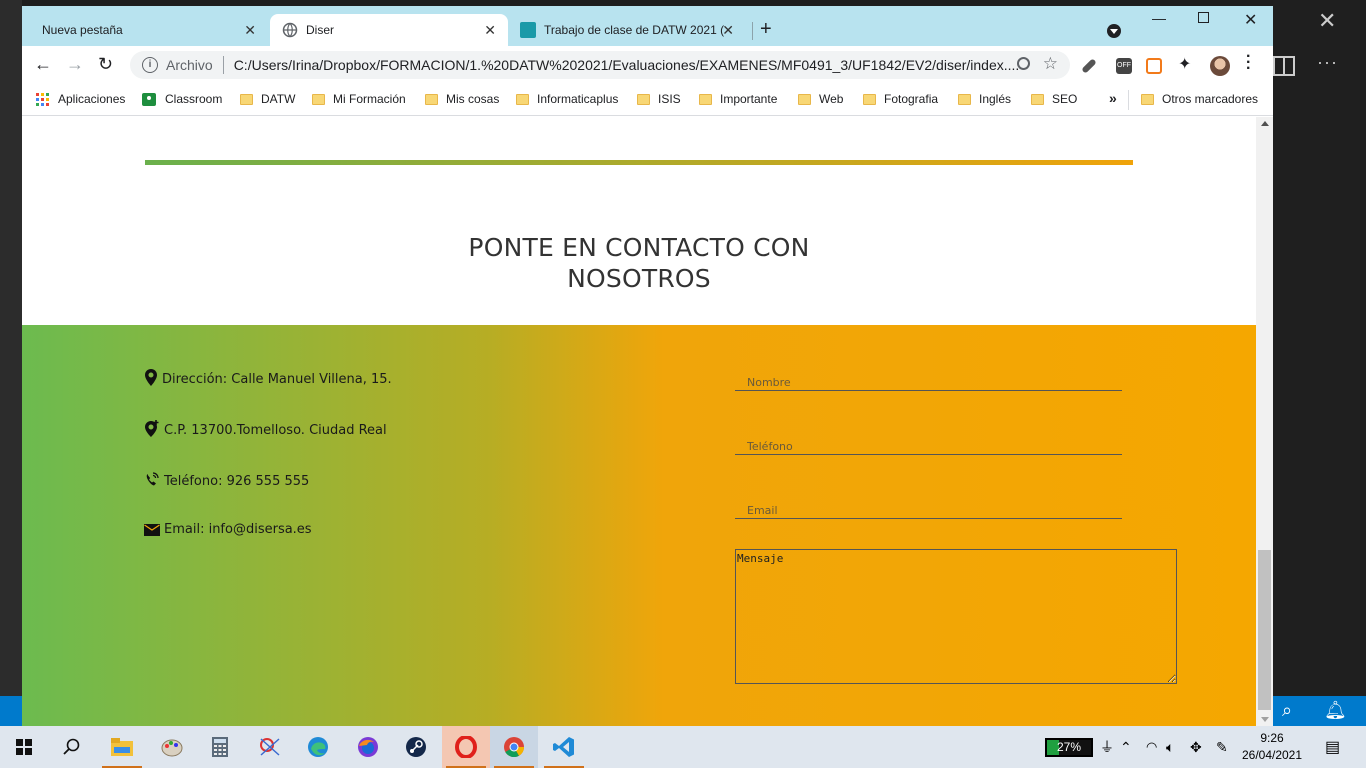 The image size is (1366, 768). I want to click on scroll-down-arrow-icon, so click(1265, 719).